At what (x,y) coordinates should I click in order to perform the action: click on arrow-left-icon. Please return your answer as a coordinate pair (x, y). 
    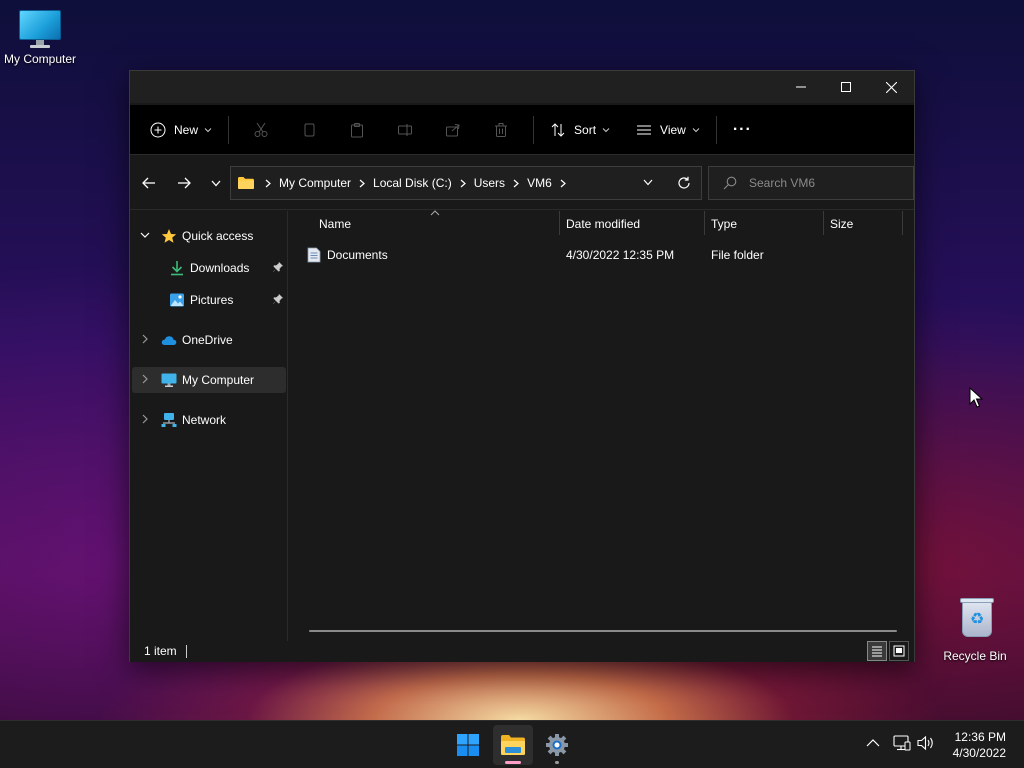
    Looking at the image, I should click on (148, 183).